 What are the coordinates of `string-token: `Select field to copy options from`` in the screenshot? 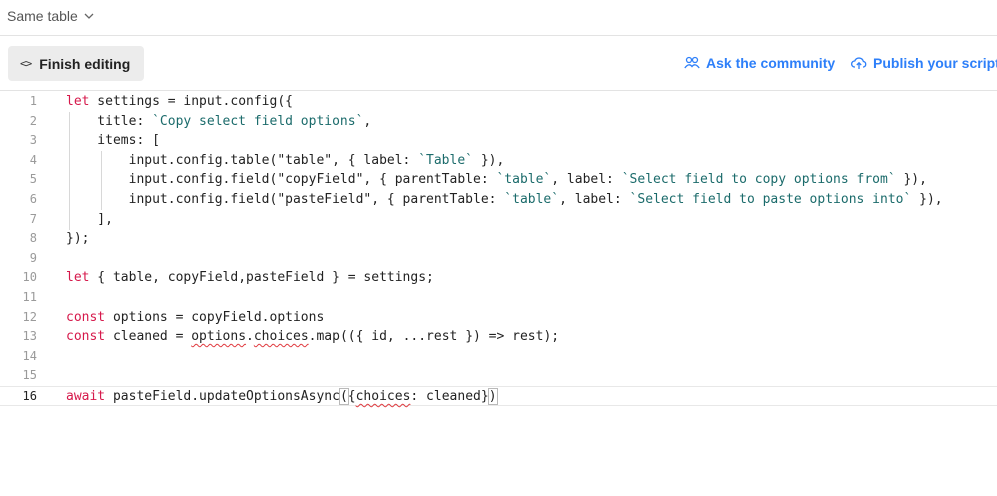 It's located at (758, 180).